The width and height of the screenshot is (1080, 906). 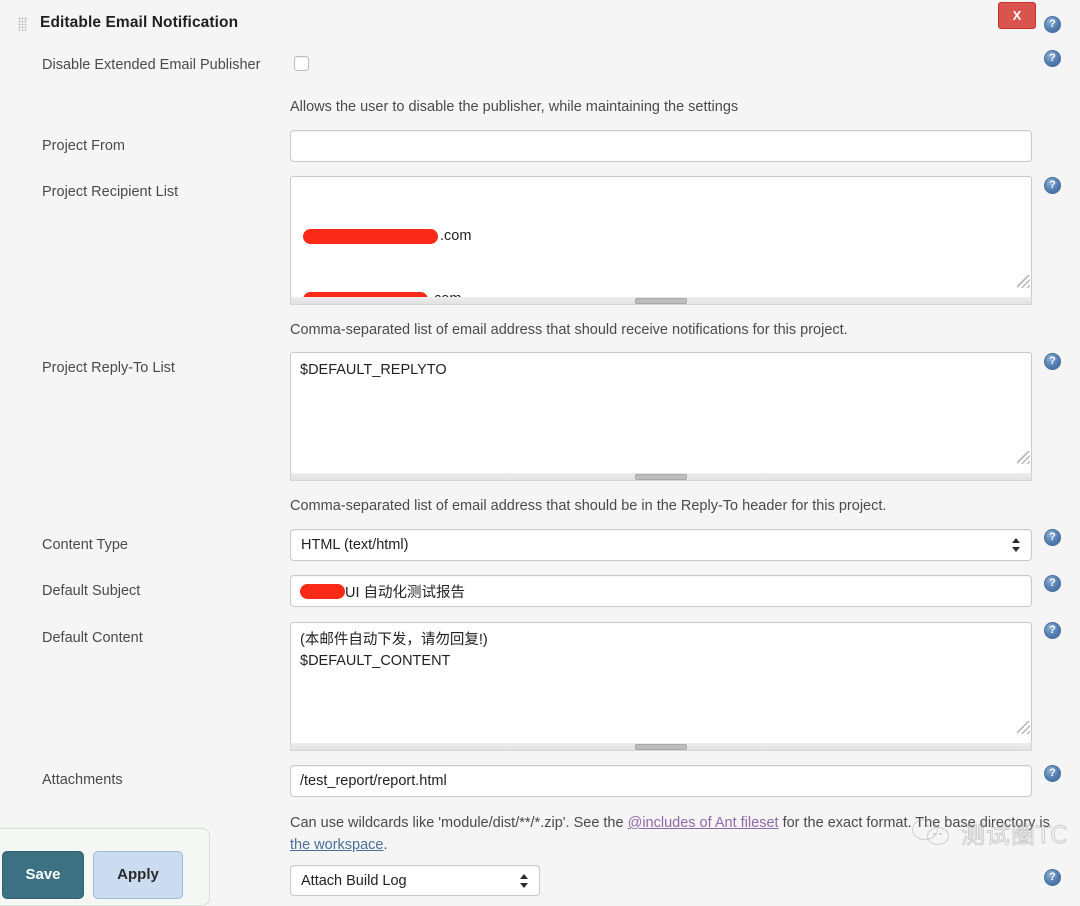 I want to click on label-default-content: Default Content, so click(x=92, y=638).